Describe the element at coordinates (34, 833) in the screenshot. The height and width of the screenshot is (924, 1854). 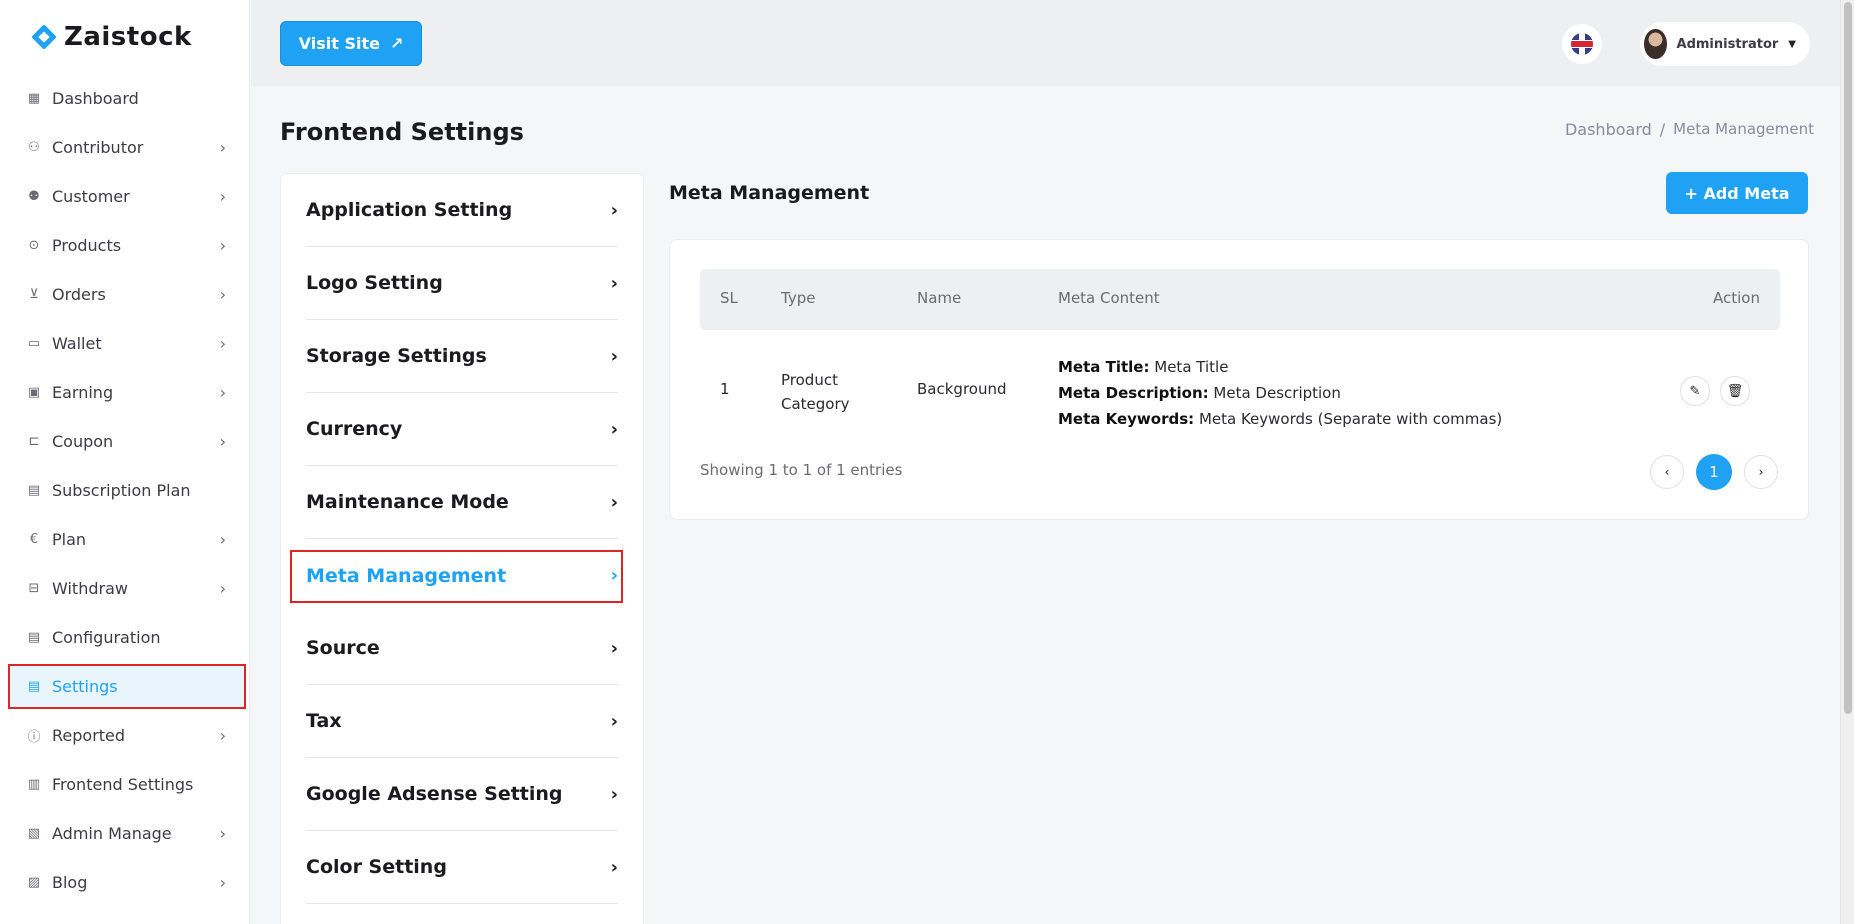
I see `admin-icon: ▧` at that location.